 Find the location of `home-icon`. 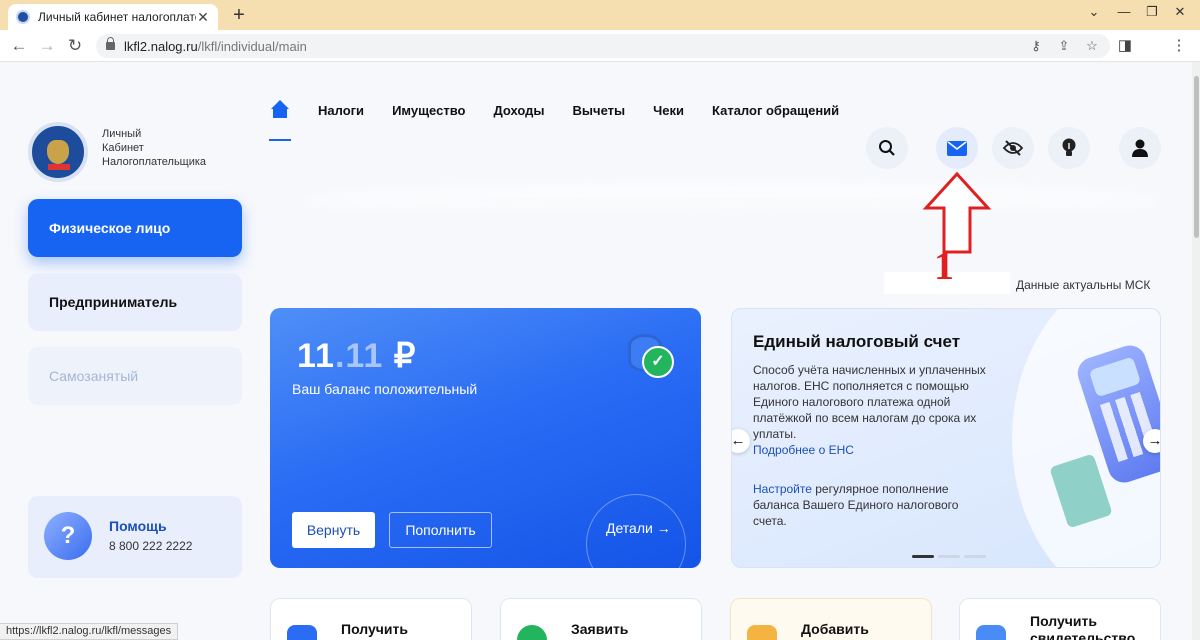

home-icon is located at coordinates (280, 110).